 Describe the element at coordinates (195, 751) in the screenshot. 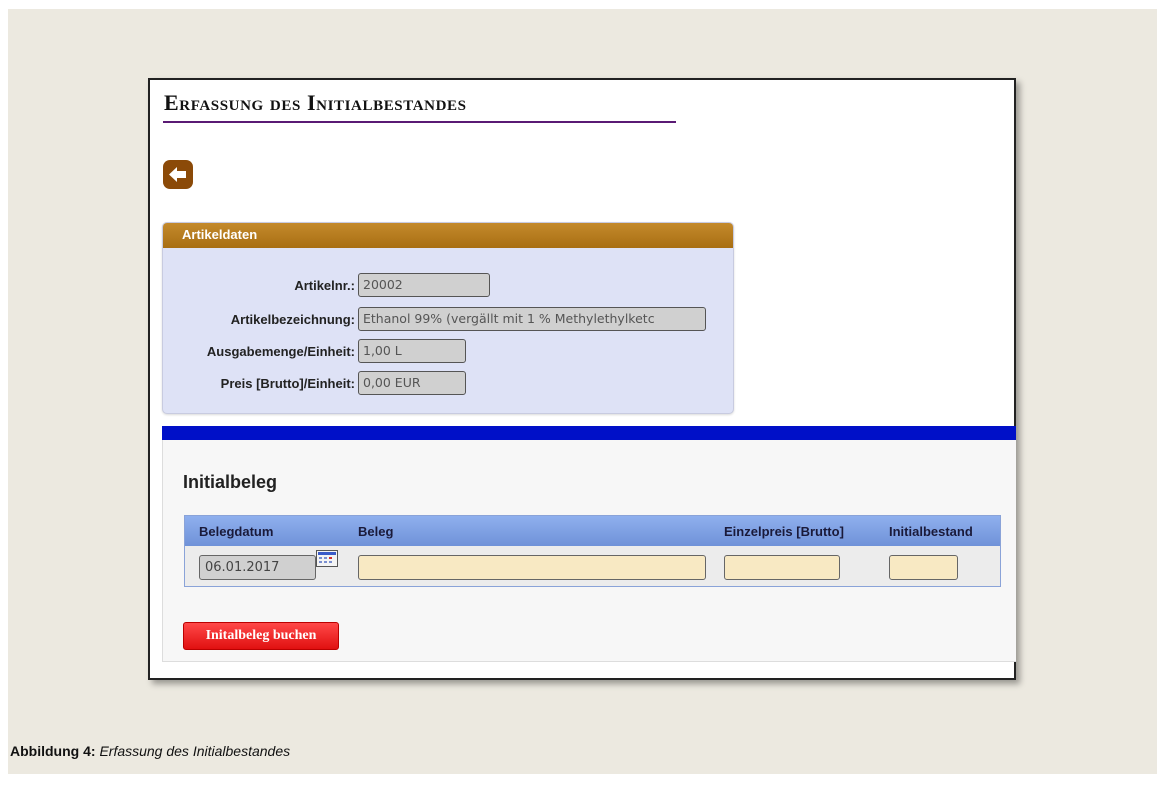

I see `caption-text: Erfassung des Initialbestandes` at that location.